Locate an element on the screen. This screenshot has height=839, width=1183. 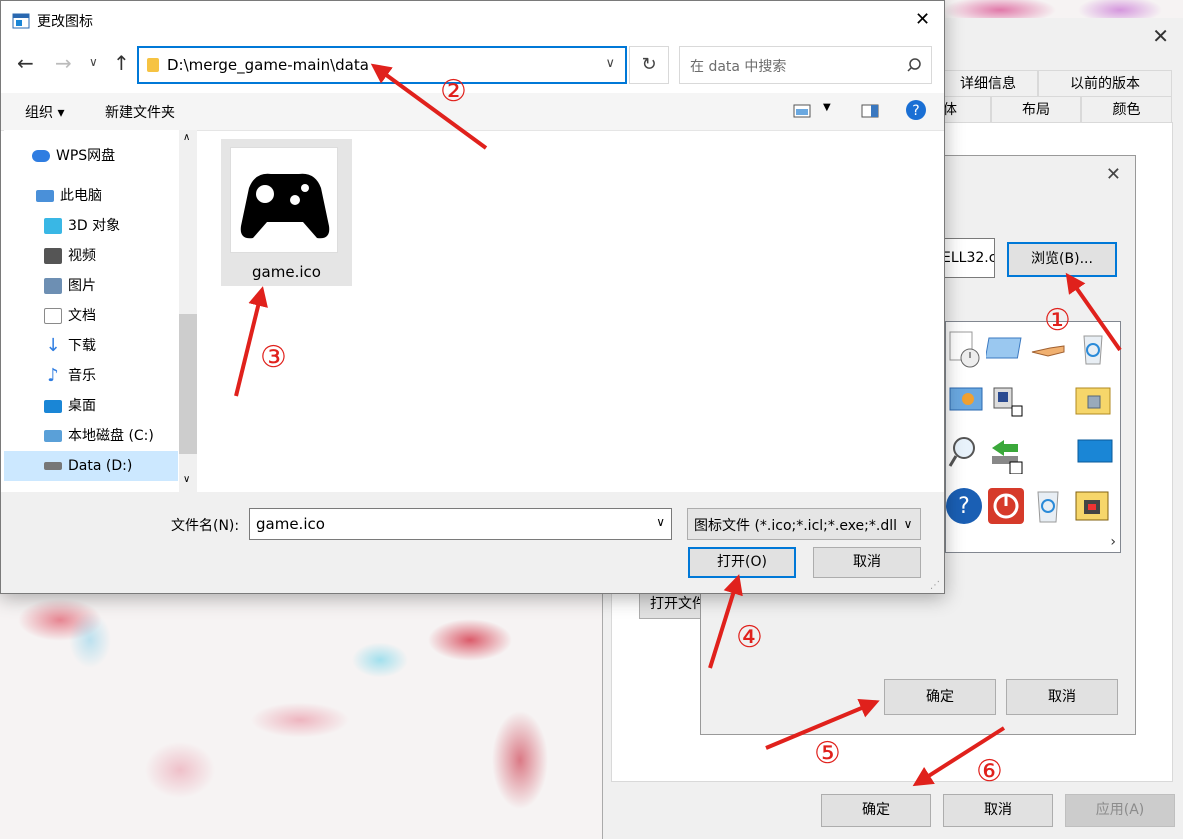
annotation-label-4: ④ is located at coordinates (749, 637).